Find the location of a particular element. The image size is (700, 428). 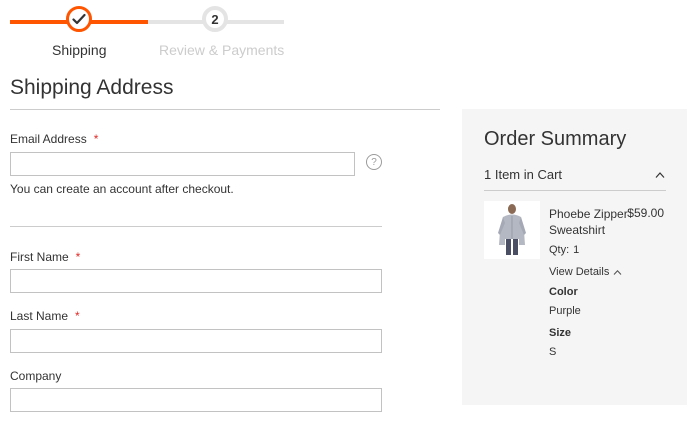

email-label: Email Address * is located at coordinates (54, 139).